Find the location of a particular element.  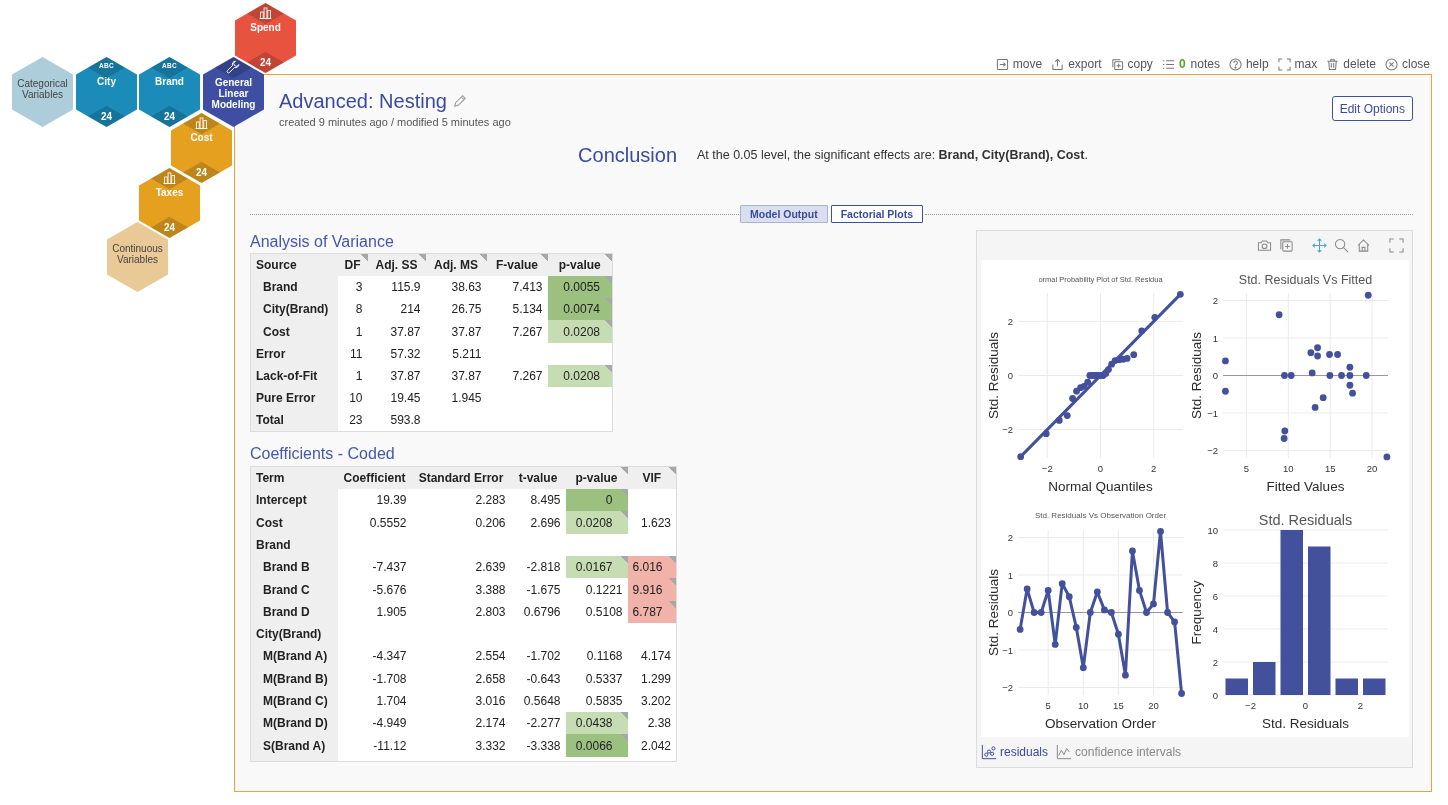

table-cell: 8 is located at coordinates (352, 309).